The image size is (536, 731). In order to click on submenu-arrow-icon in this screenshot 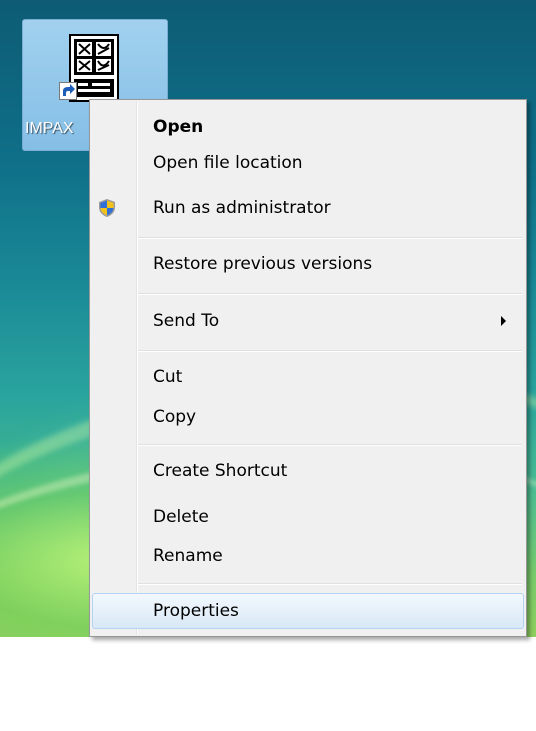, I will do `click(503, 321)`.